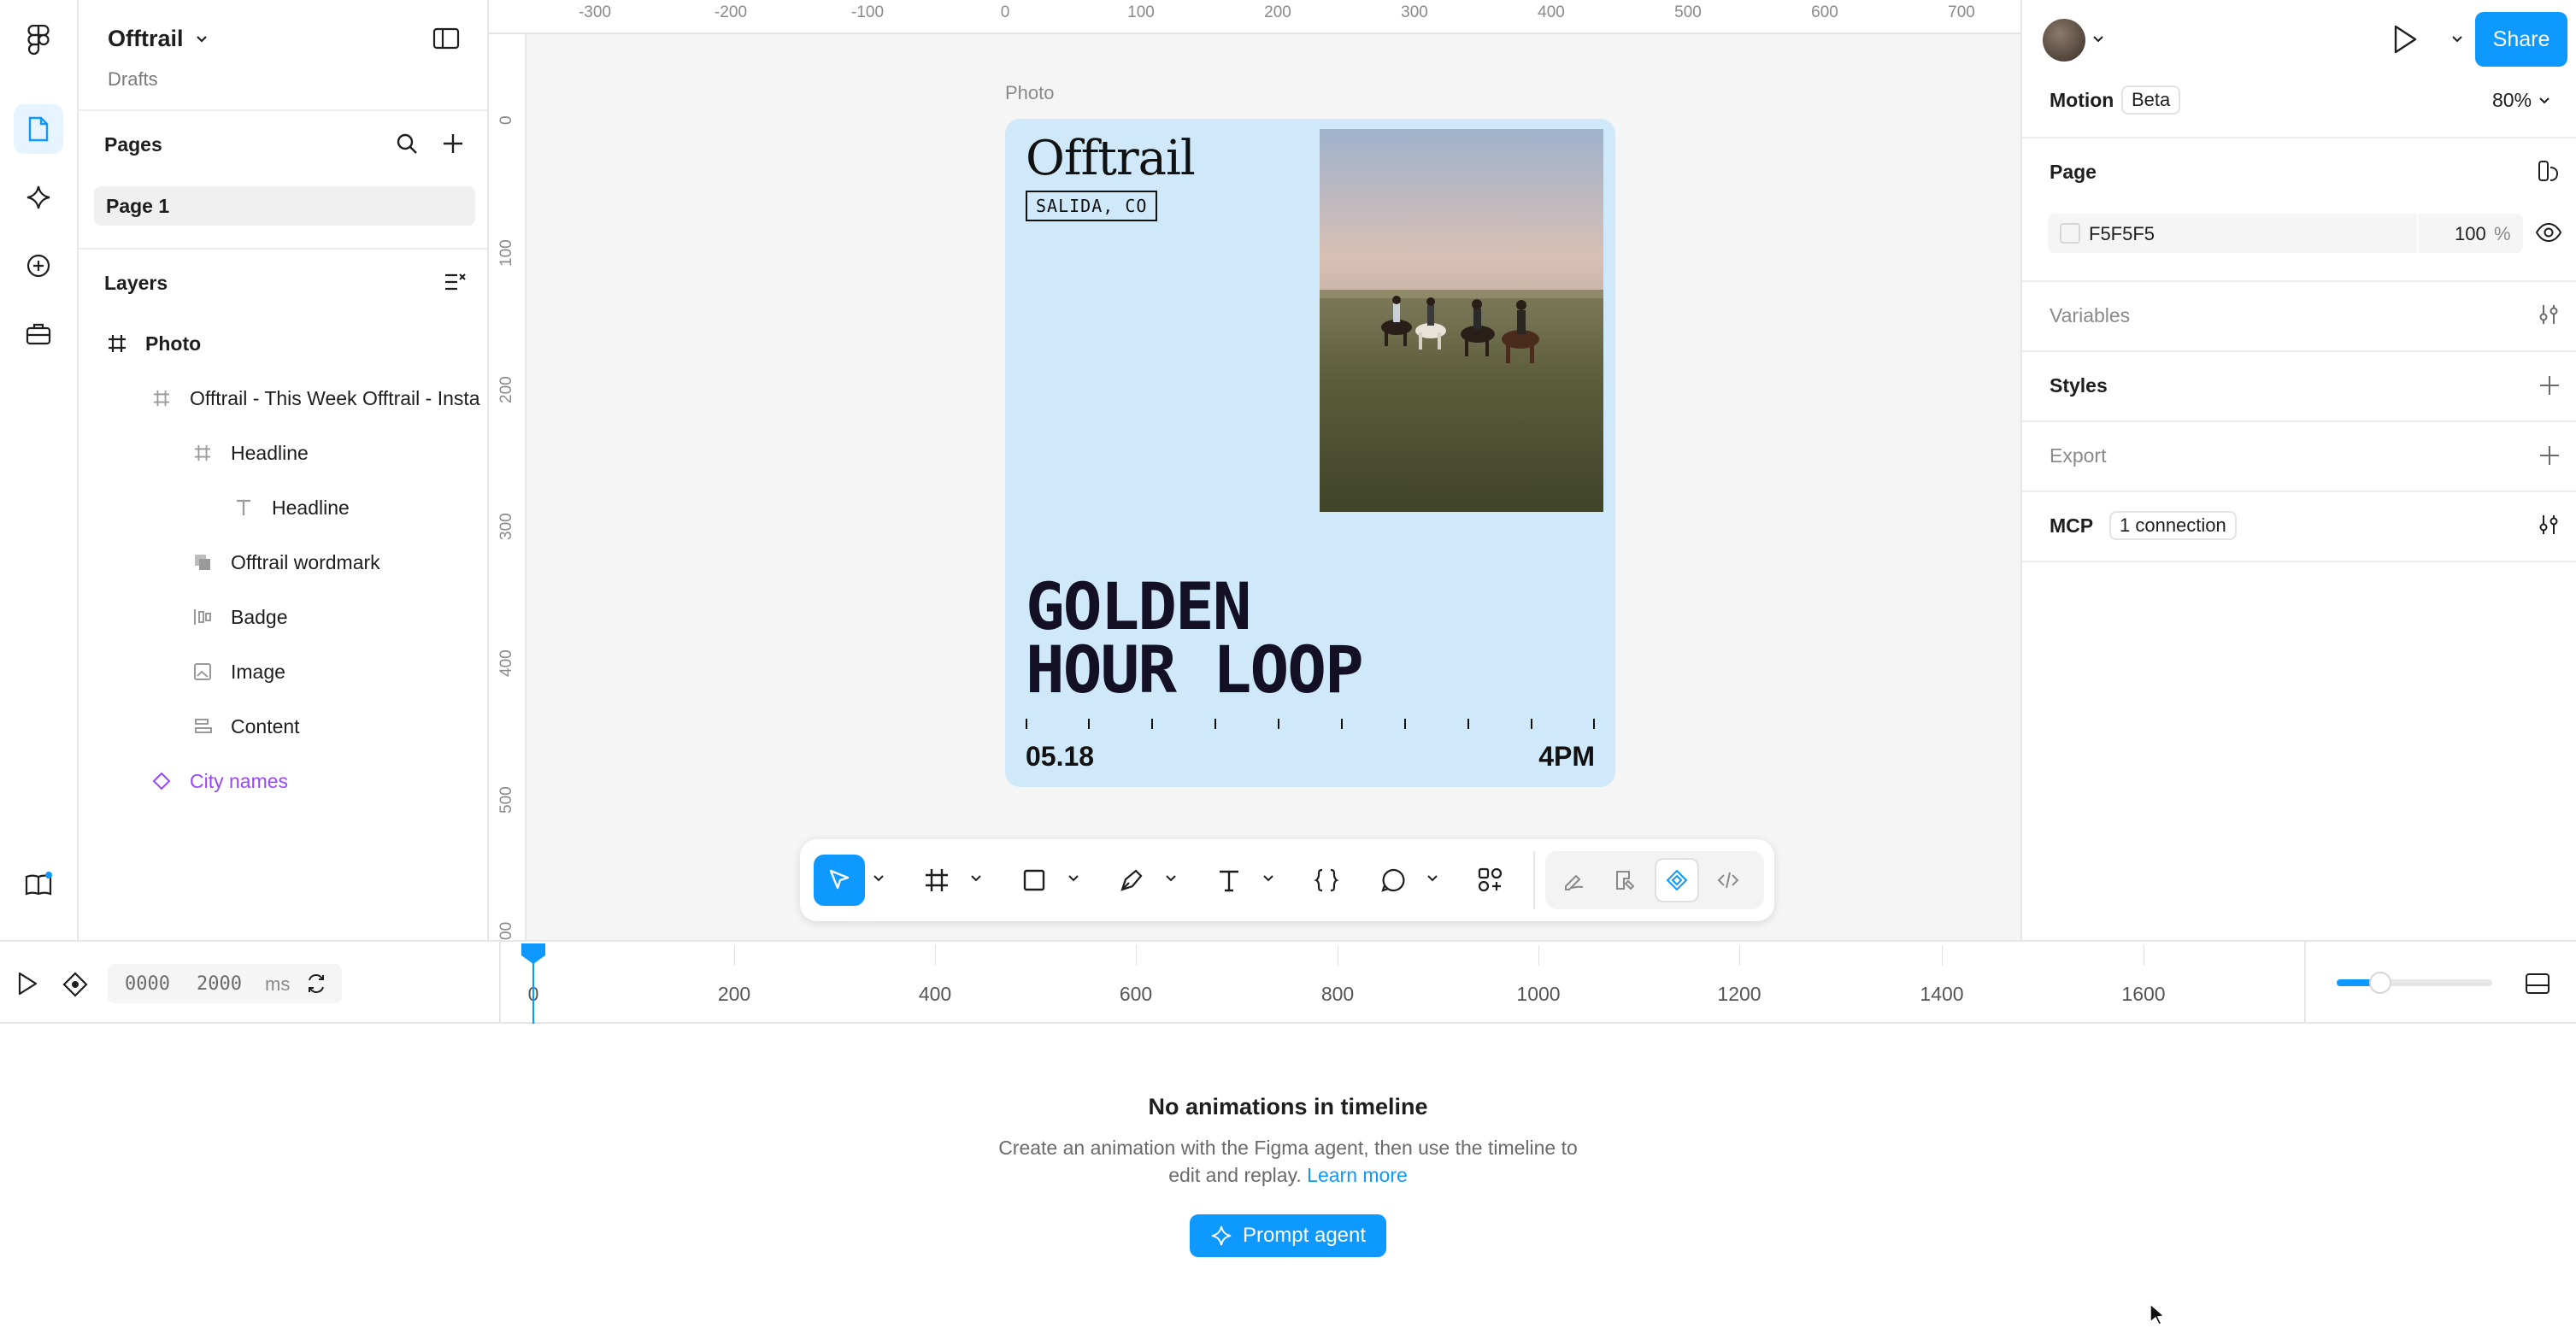 Image resolution: width=2576 pixels, height=1328 pixels. I want to click on autolayout-vertical-icon, so click(202, 726).